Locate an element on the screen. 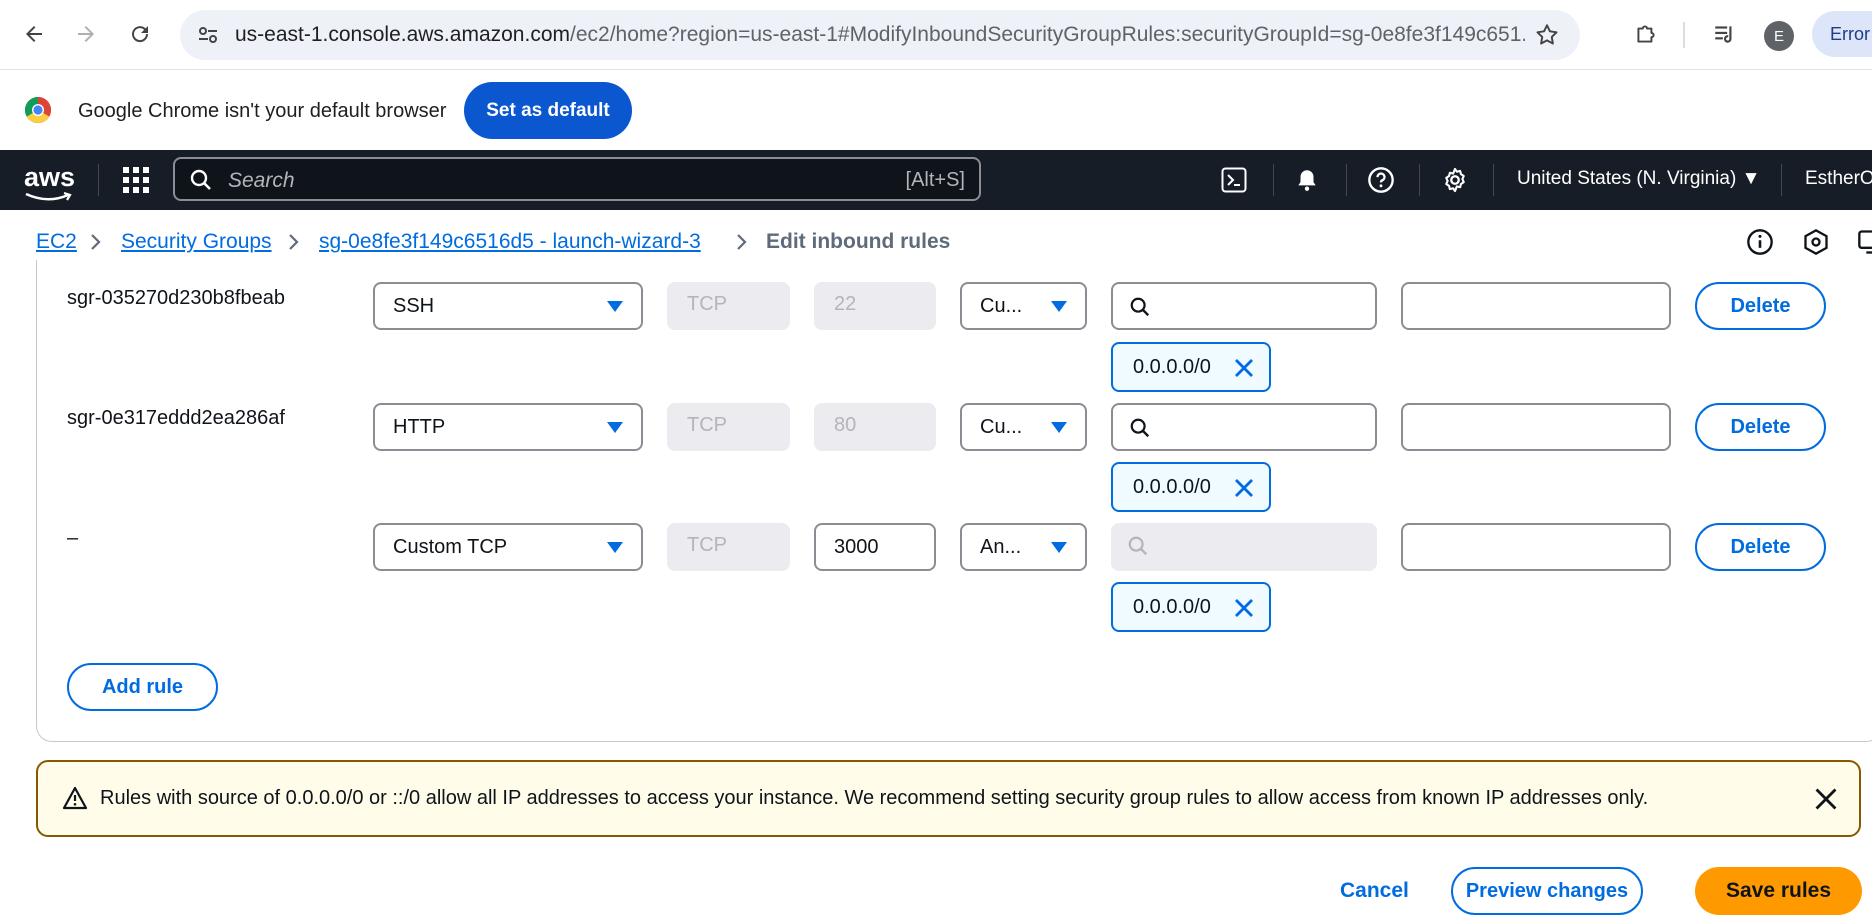  chrome-logo-icon is located at coordinates (38, 110).